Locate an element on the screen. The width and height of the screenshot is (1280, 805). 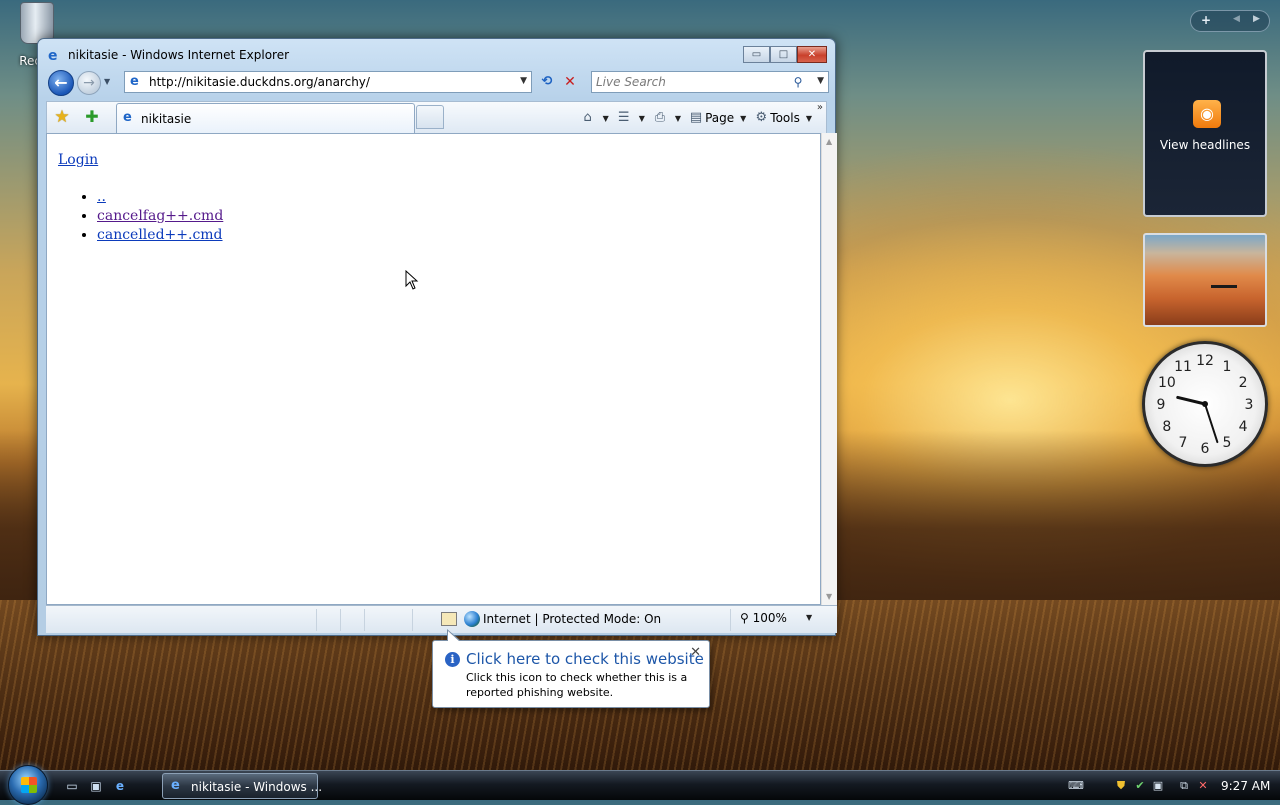
add-gadget-button: + is located at coordinates (1206, 20).